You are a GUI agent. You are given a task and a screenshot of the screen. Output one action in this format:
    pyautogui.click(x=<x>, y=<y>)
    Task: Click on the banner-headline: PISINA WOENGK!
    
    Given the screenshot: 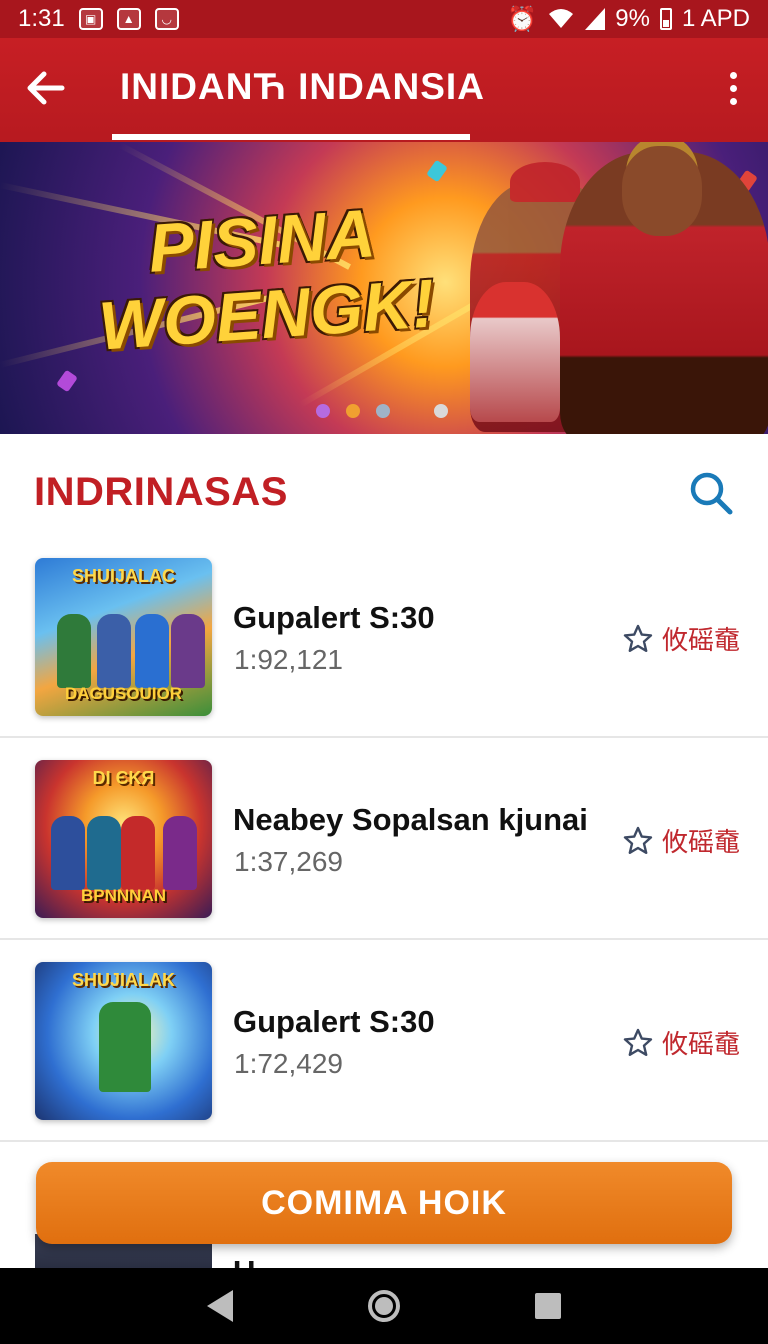 What is the action you would take?
    pyautogui.click(x=267, y=280)
    